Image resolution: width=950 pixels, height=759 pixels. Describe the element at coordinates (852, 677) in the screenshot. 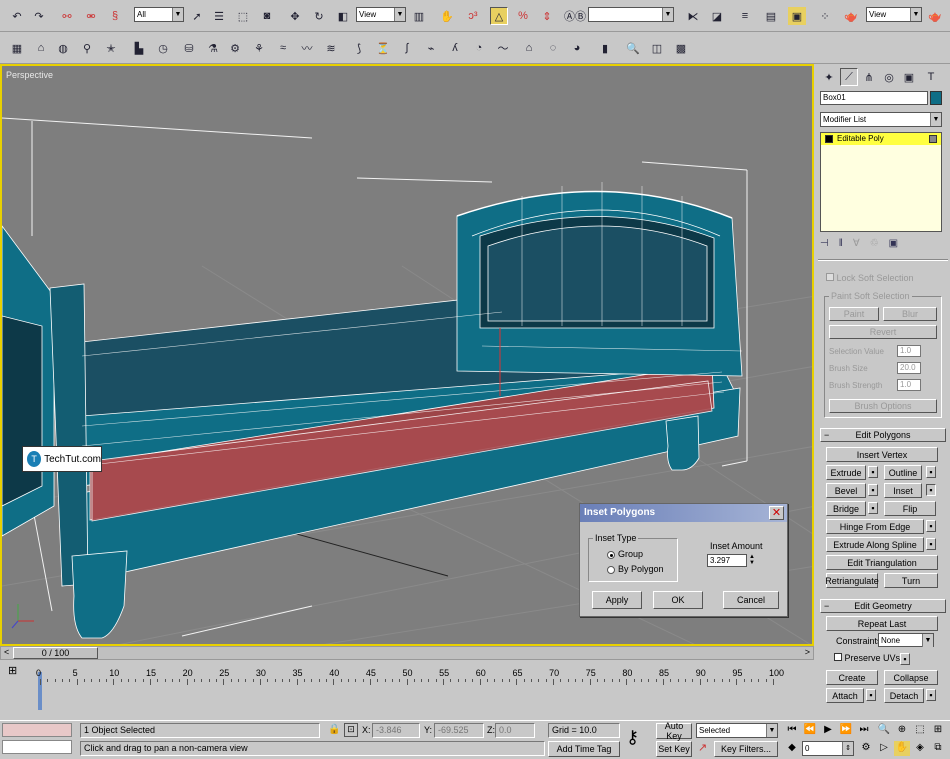

I see `create-button: Create` at that location.